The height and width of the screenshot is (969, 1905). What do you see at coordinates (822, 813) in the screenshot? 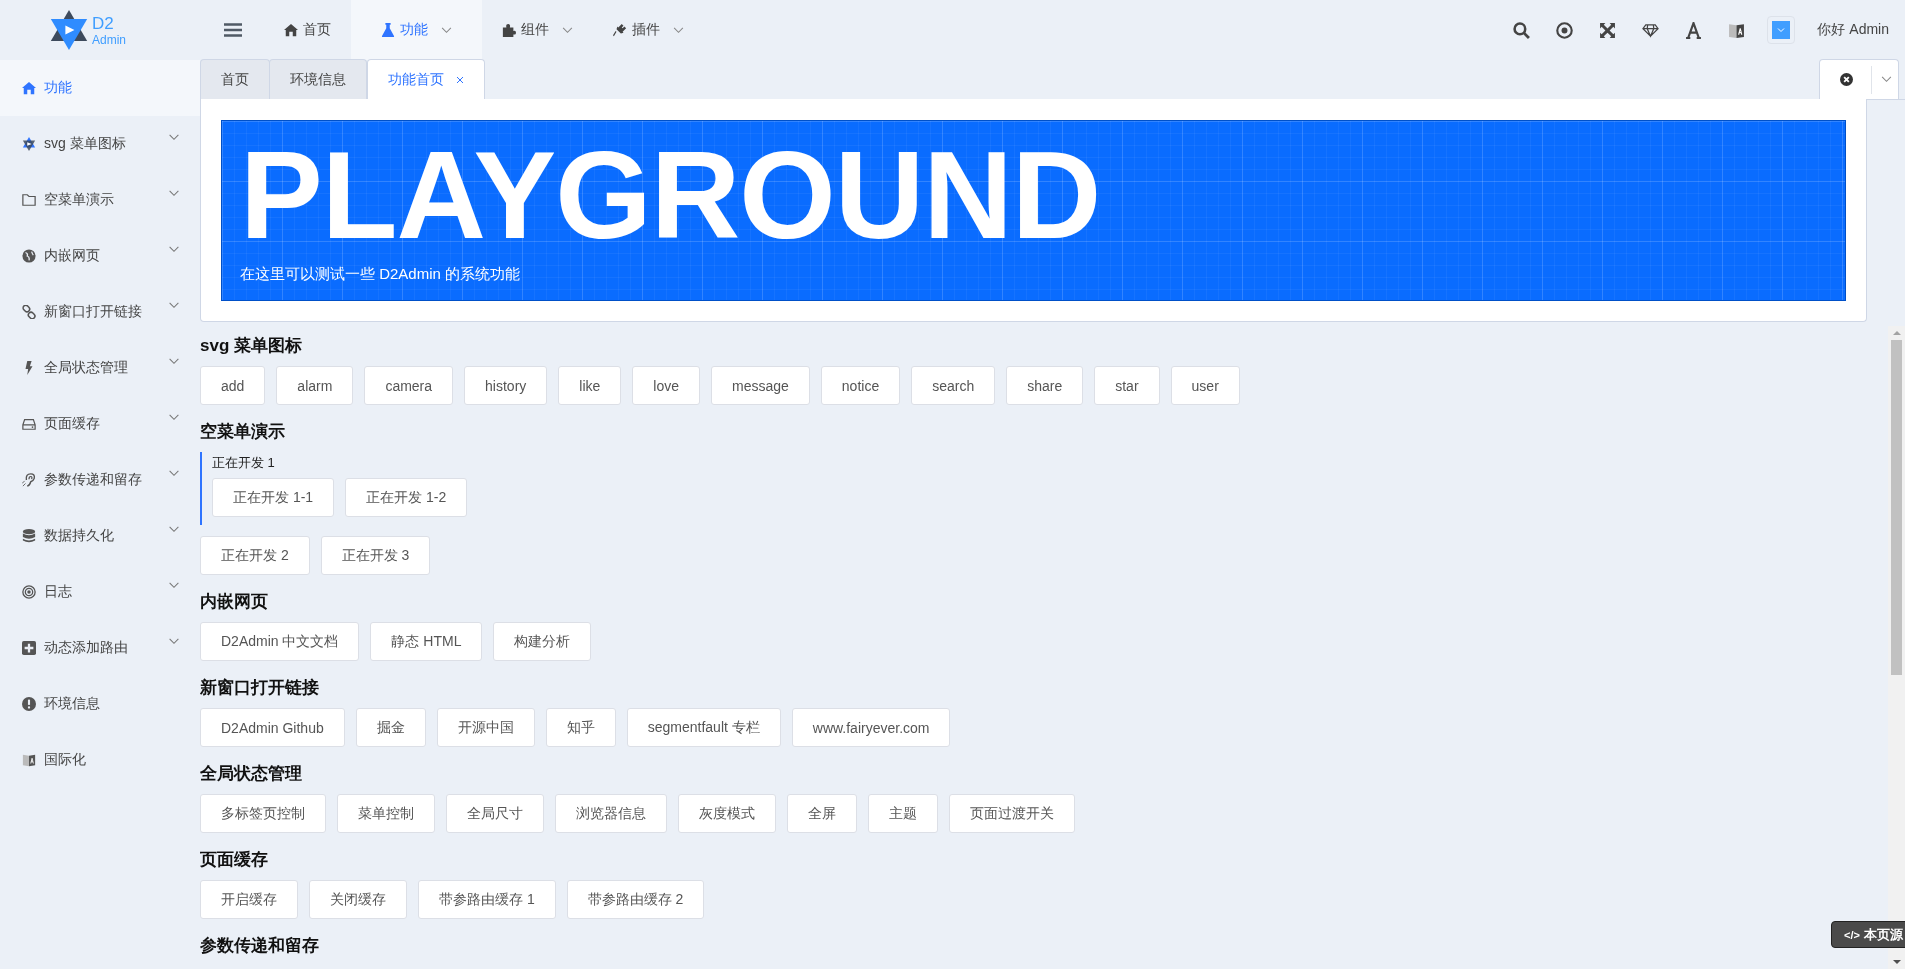
I see `menu-button: 全屏` at bounding box center [822, 813].